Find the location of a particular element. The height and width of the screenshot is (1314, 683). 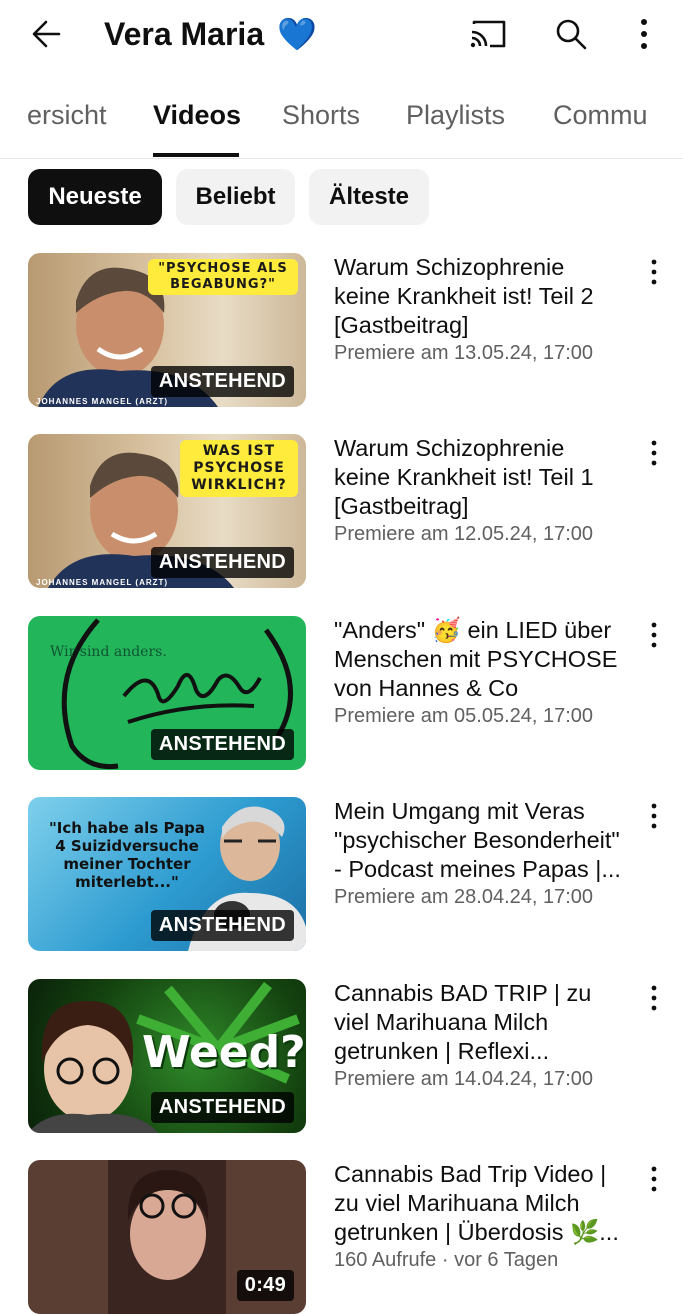

video-thumbnail: Weed? ANSTEHEND is located at coordinates (167, 1056).